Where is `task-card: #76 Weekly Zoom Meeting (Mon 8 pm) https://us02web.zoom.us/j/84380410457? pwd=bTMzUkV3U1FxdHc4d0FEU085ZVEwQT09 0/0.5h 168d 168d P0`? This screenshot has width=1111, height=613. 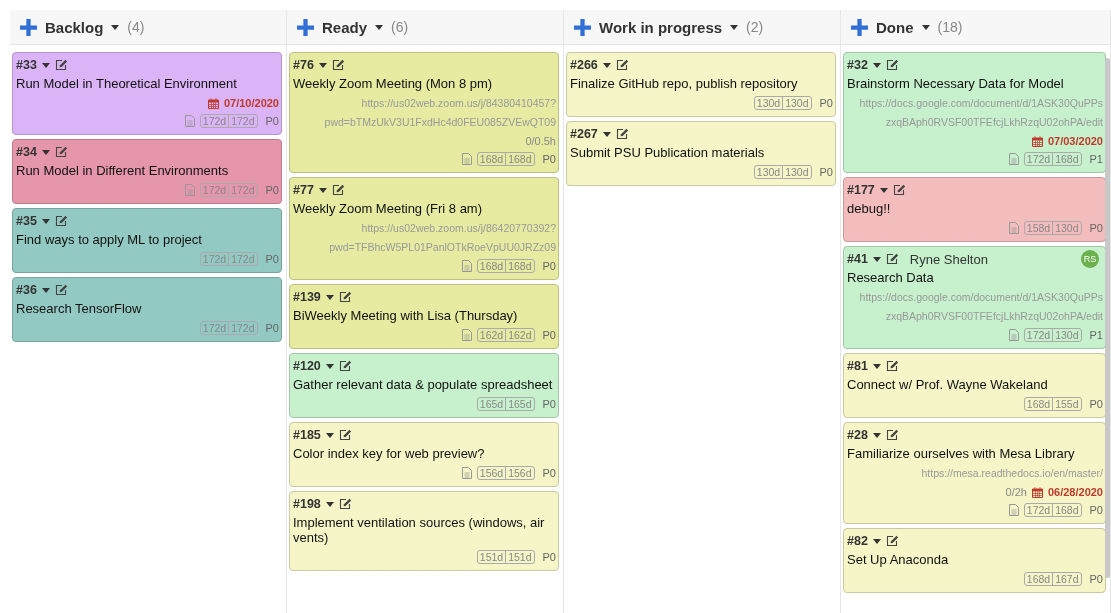 task-card: #76 Weekly Zoom Meeting (Mon 8 pm) https://us02web.zoom.us/j/84380410457? pwd=bTMzUkV3U1FxdHc4d0FEU085ZVEwQT09 0/0.5h 168d 168d P0 is located at coordinates (424, 112).